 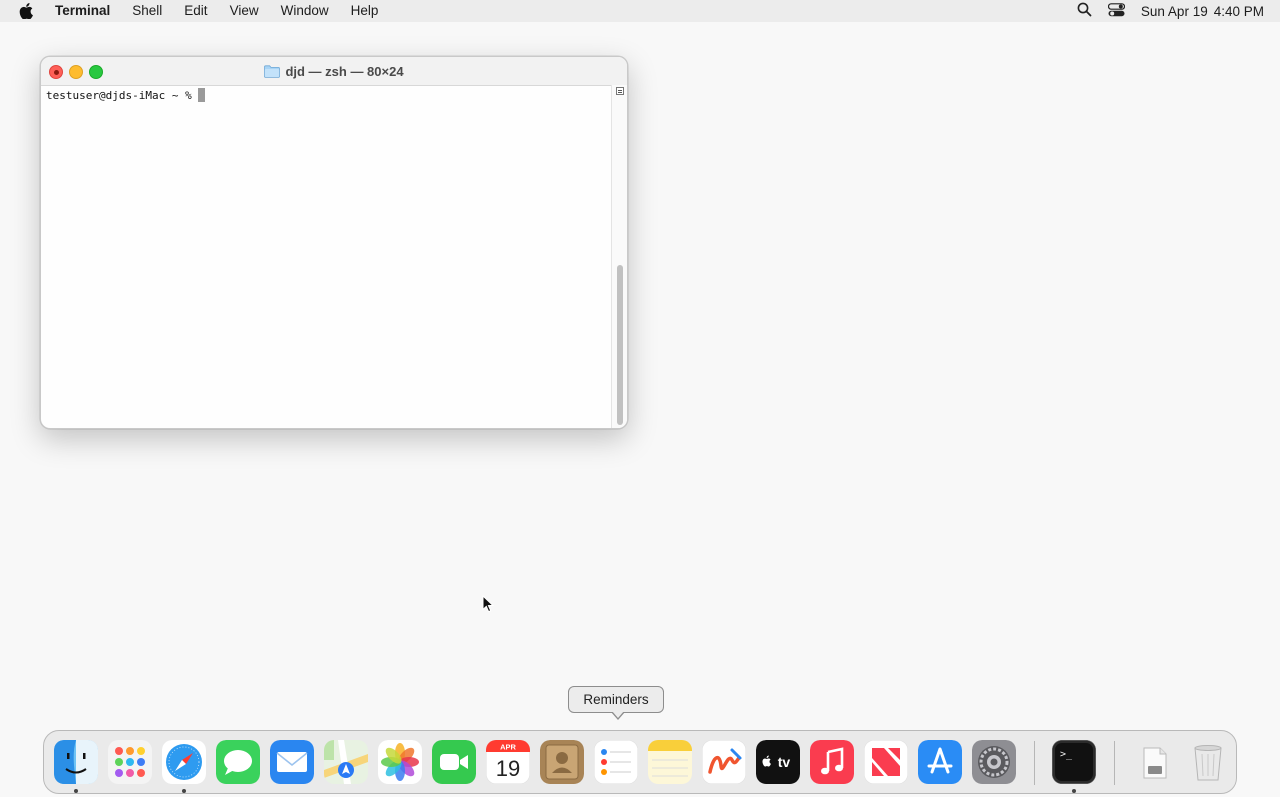 What do you see at coordinates (619, 256) in the screenshot?
I see `vertical-scrollbar` at bounding box center [619, 256].